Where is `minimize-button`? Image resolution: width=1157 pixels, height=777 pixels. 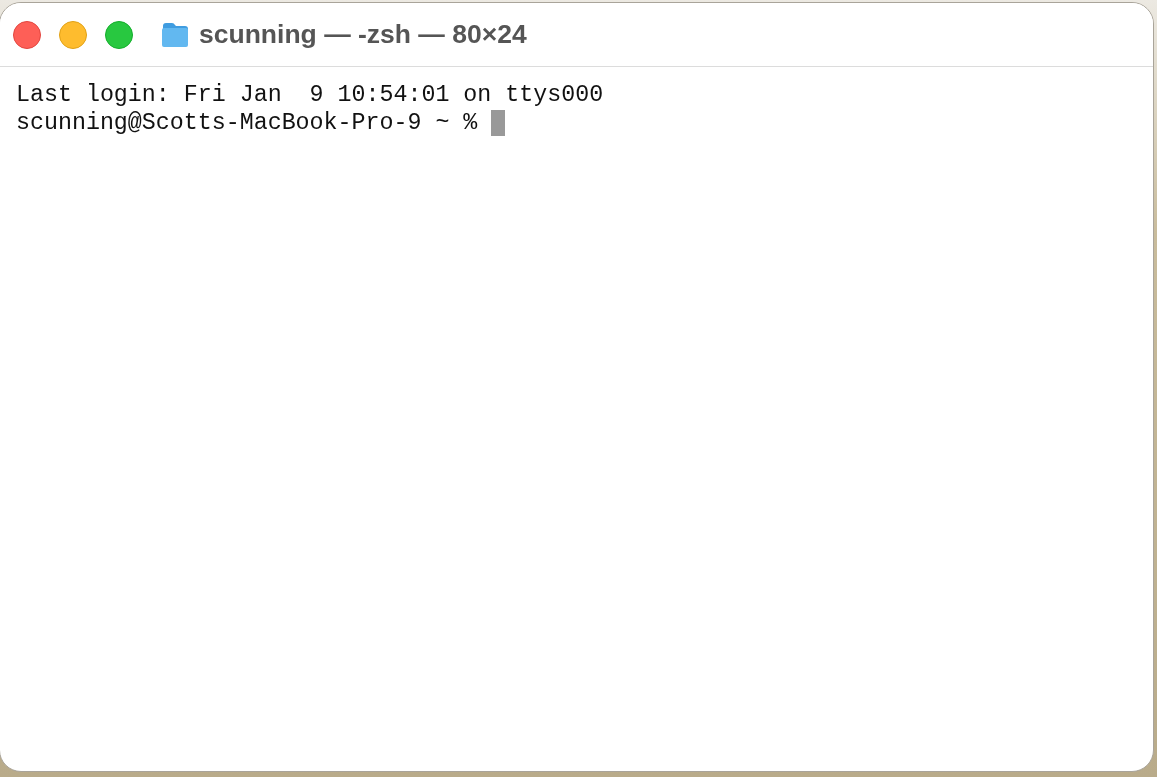
minimize-button is located at coordinates (73, 34).